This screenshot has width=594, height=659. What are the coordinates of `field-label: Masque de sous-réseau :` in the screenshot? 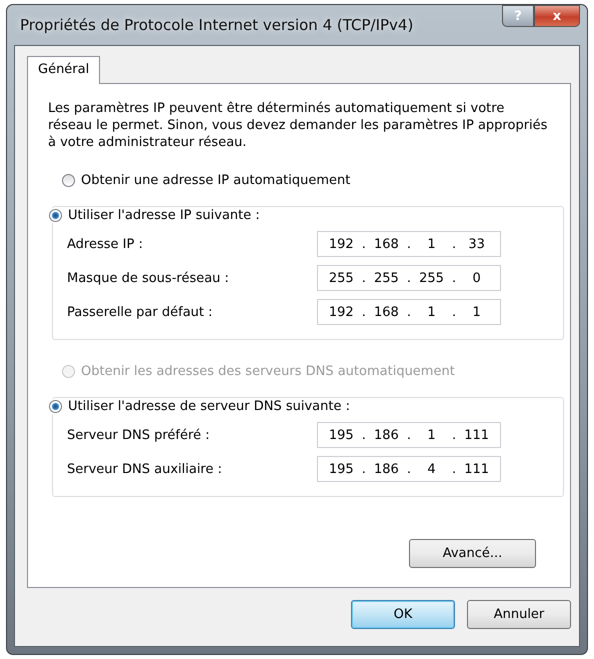 It's located at (148, 278).